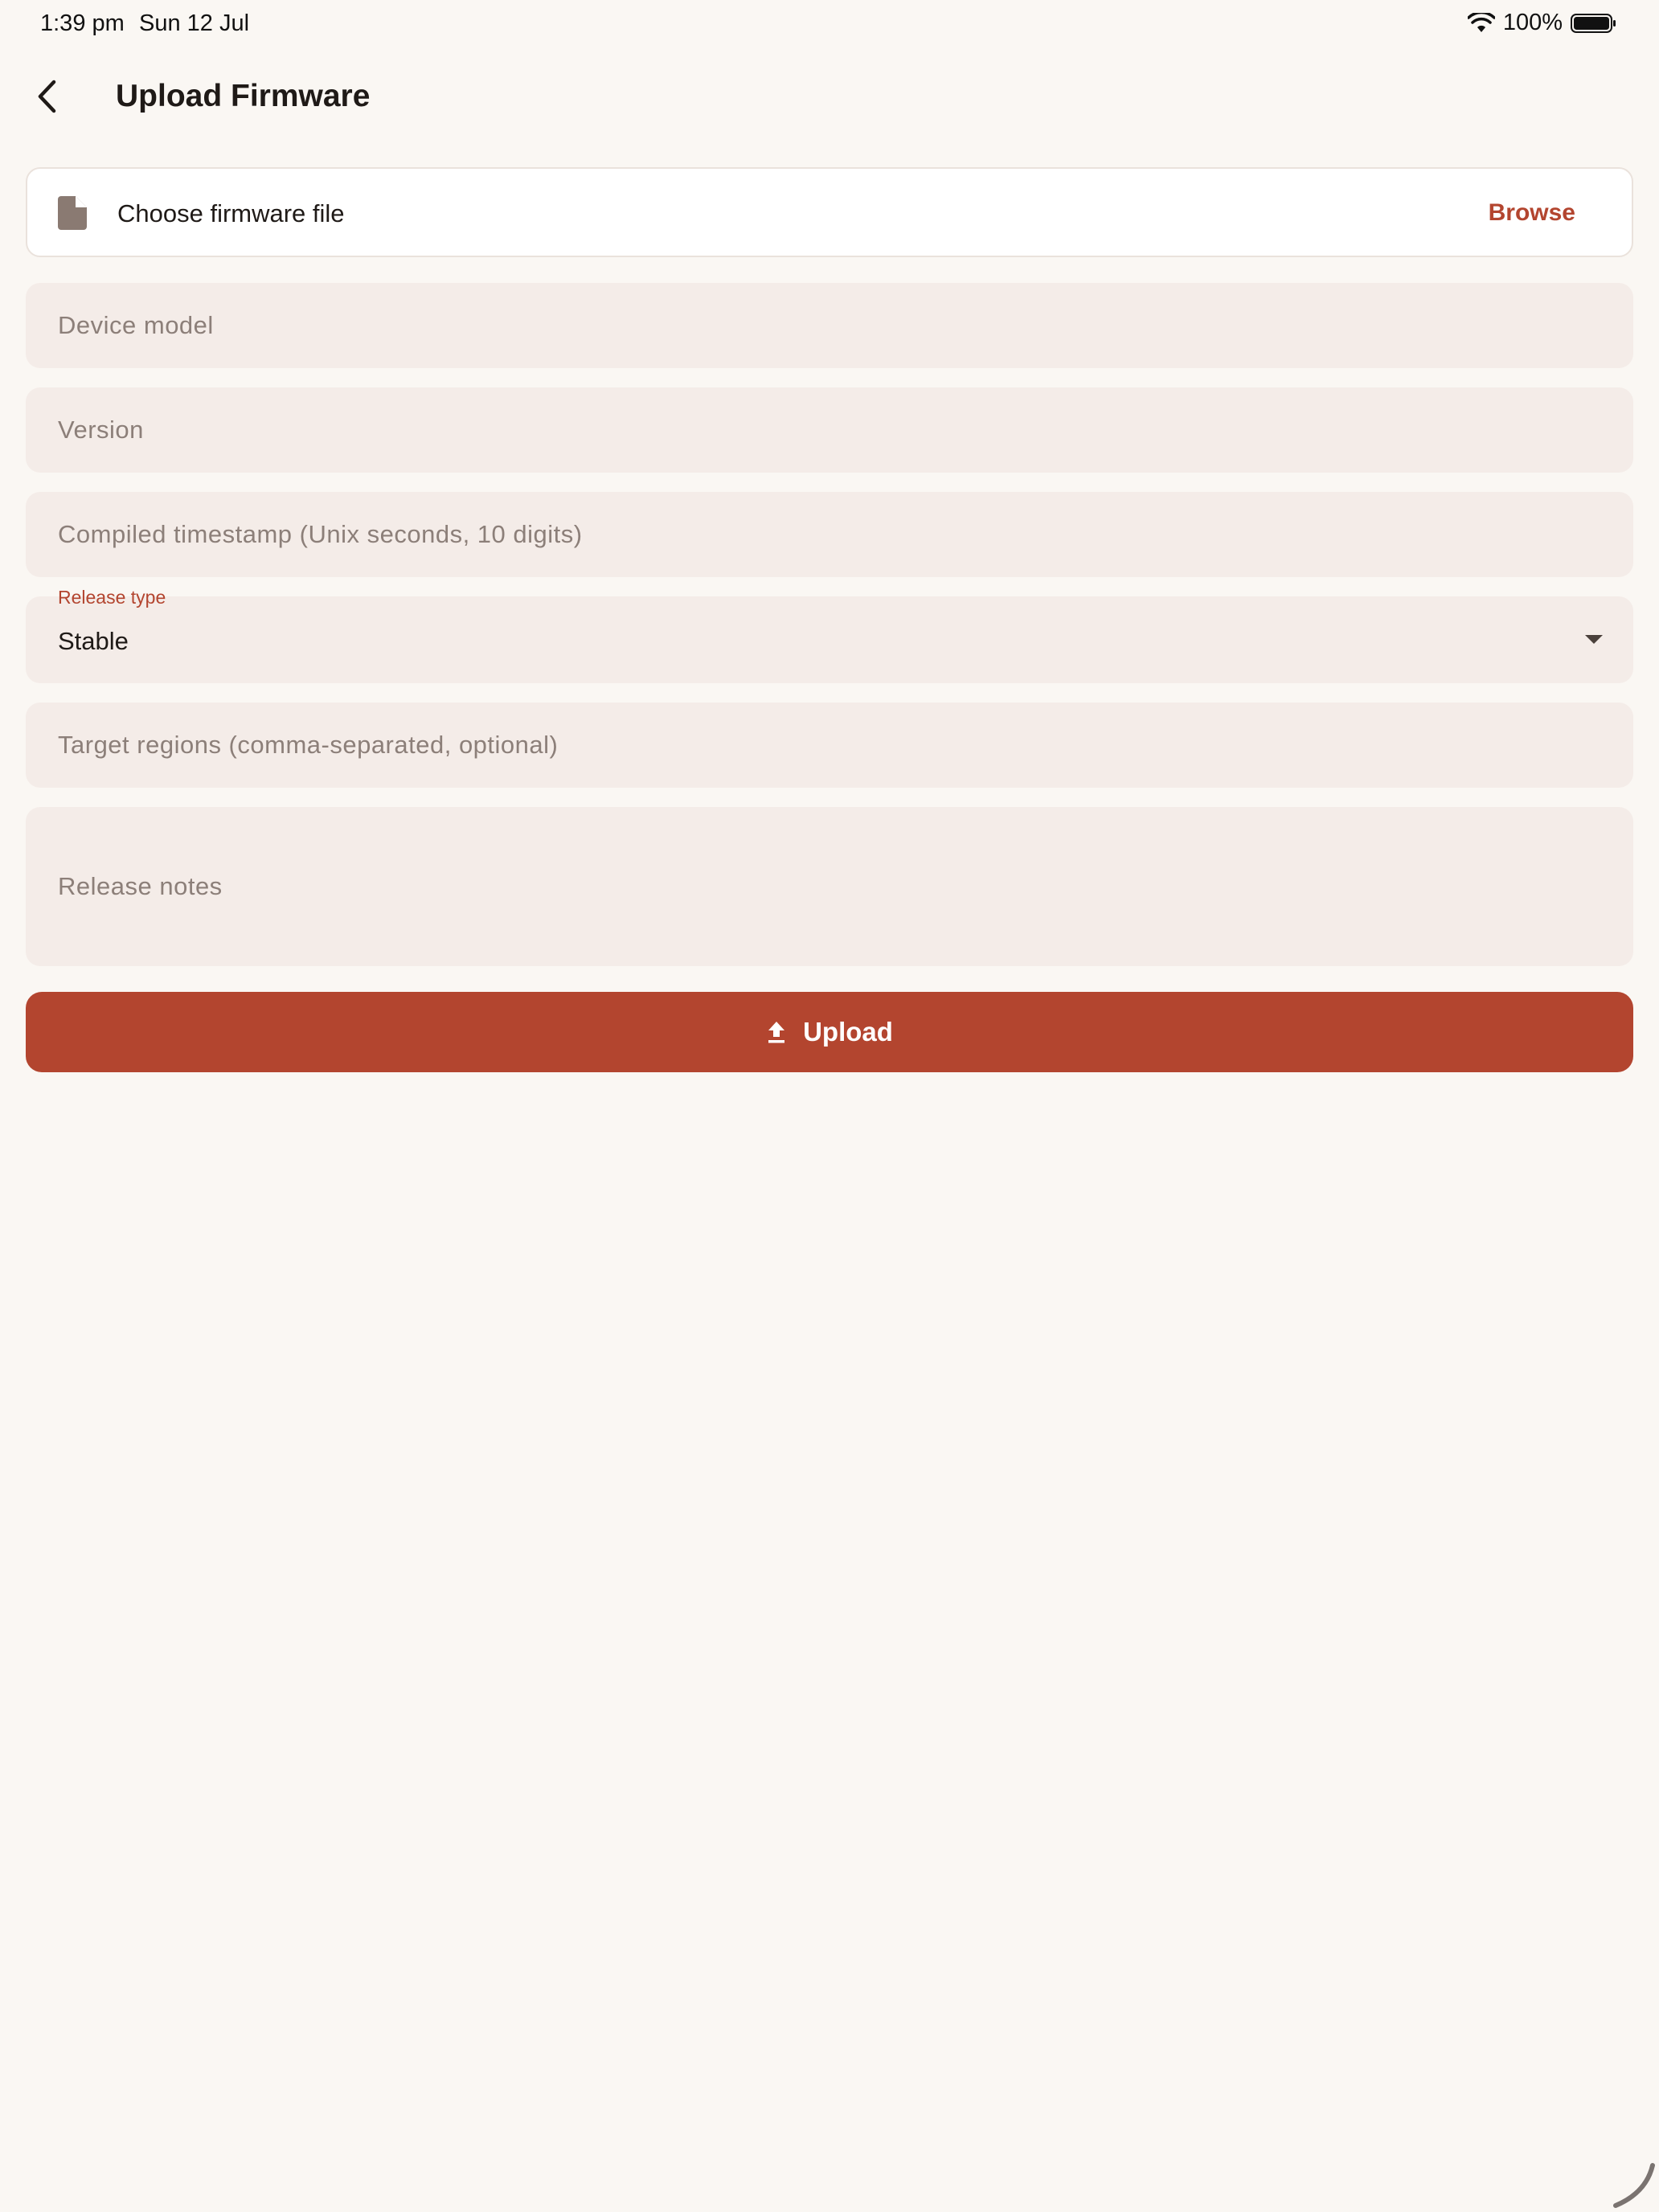 Image resolution: width=1659 pixels, height=2212 pixels. I want to click on status-indicators: 100%, so click(1542, 23).